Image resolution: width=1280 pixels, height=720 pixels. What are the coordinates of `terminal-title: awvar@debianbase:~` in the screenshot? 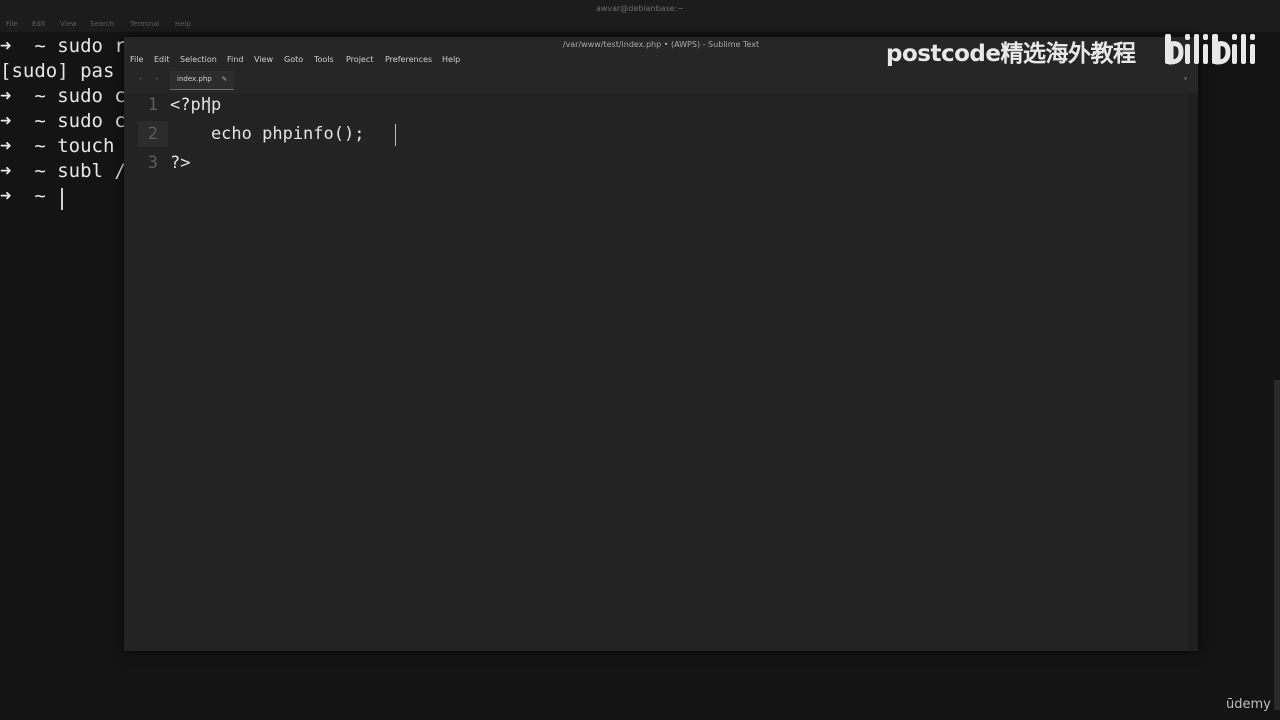 It's located at (640, 8).